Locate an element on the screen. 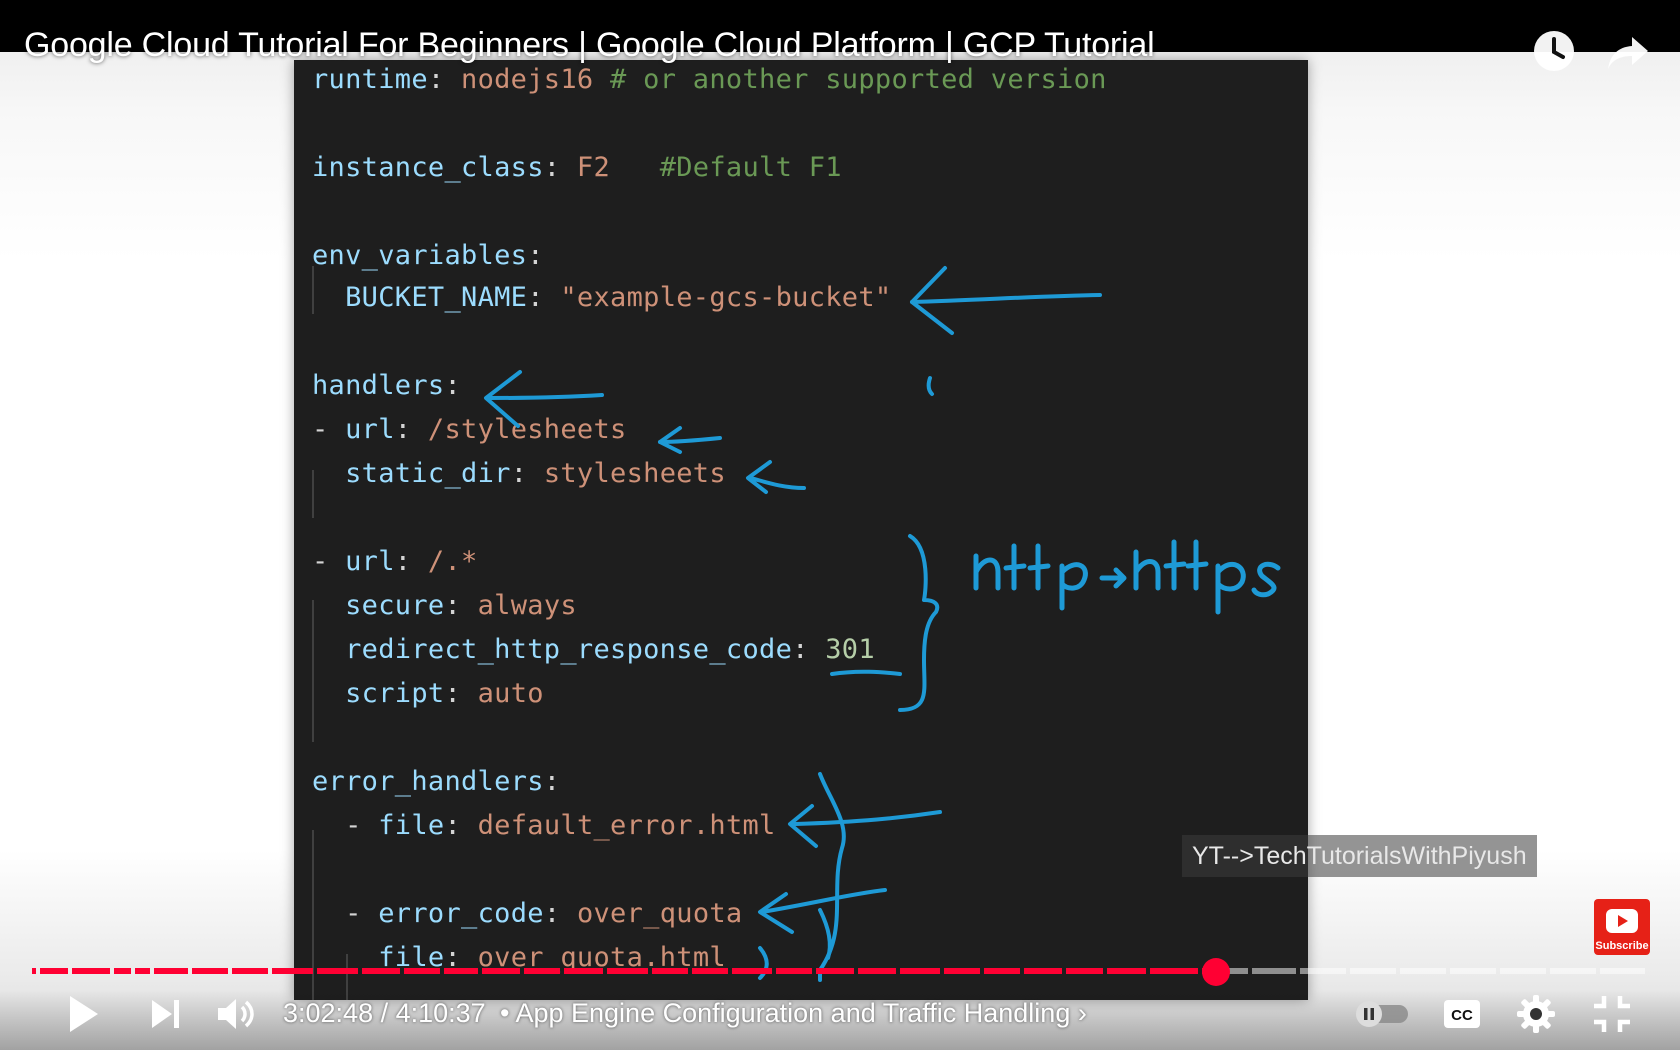 The width and height of the screenshot is (1680, 1050). code-line: env_variables: is located at coordinates (428, 255).